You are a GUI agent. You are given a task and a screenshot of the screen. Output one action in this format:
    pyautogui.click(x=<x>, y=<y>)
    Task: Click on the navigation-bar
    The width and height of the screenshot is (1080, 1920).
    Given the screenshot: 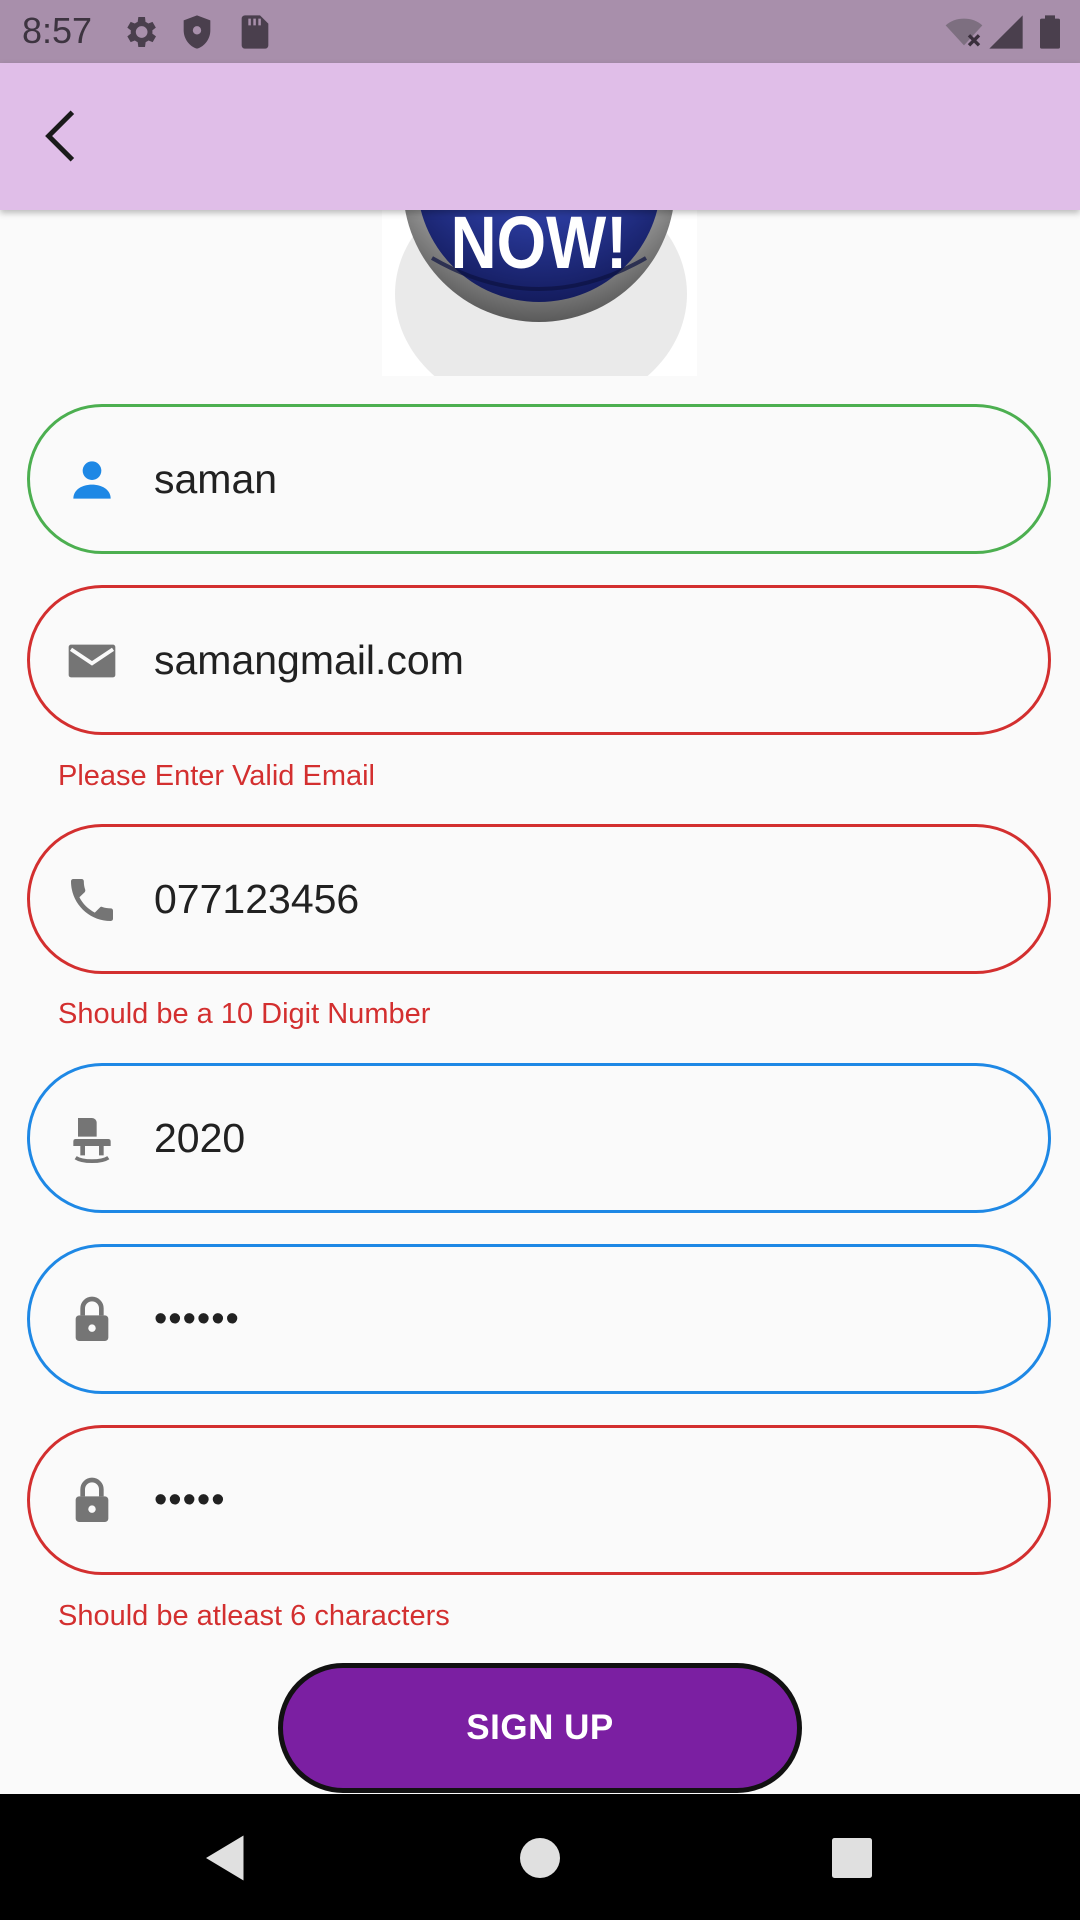 What is the action you would take?
    pyautogui.click(x=540, y=1857)
    